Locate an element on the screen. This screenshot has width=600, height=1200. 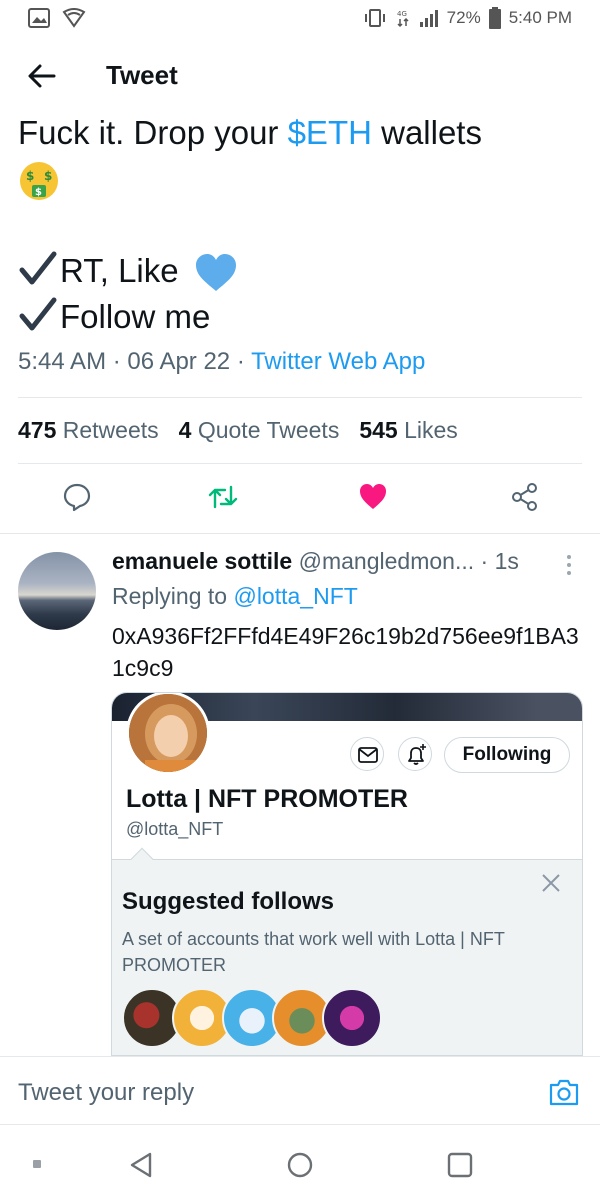
header: Tweet is located at coordinates (300, 77).